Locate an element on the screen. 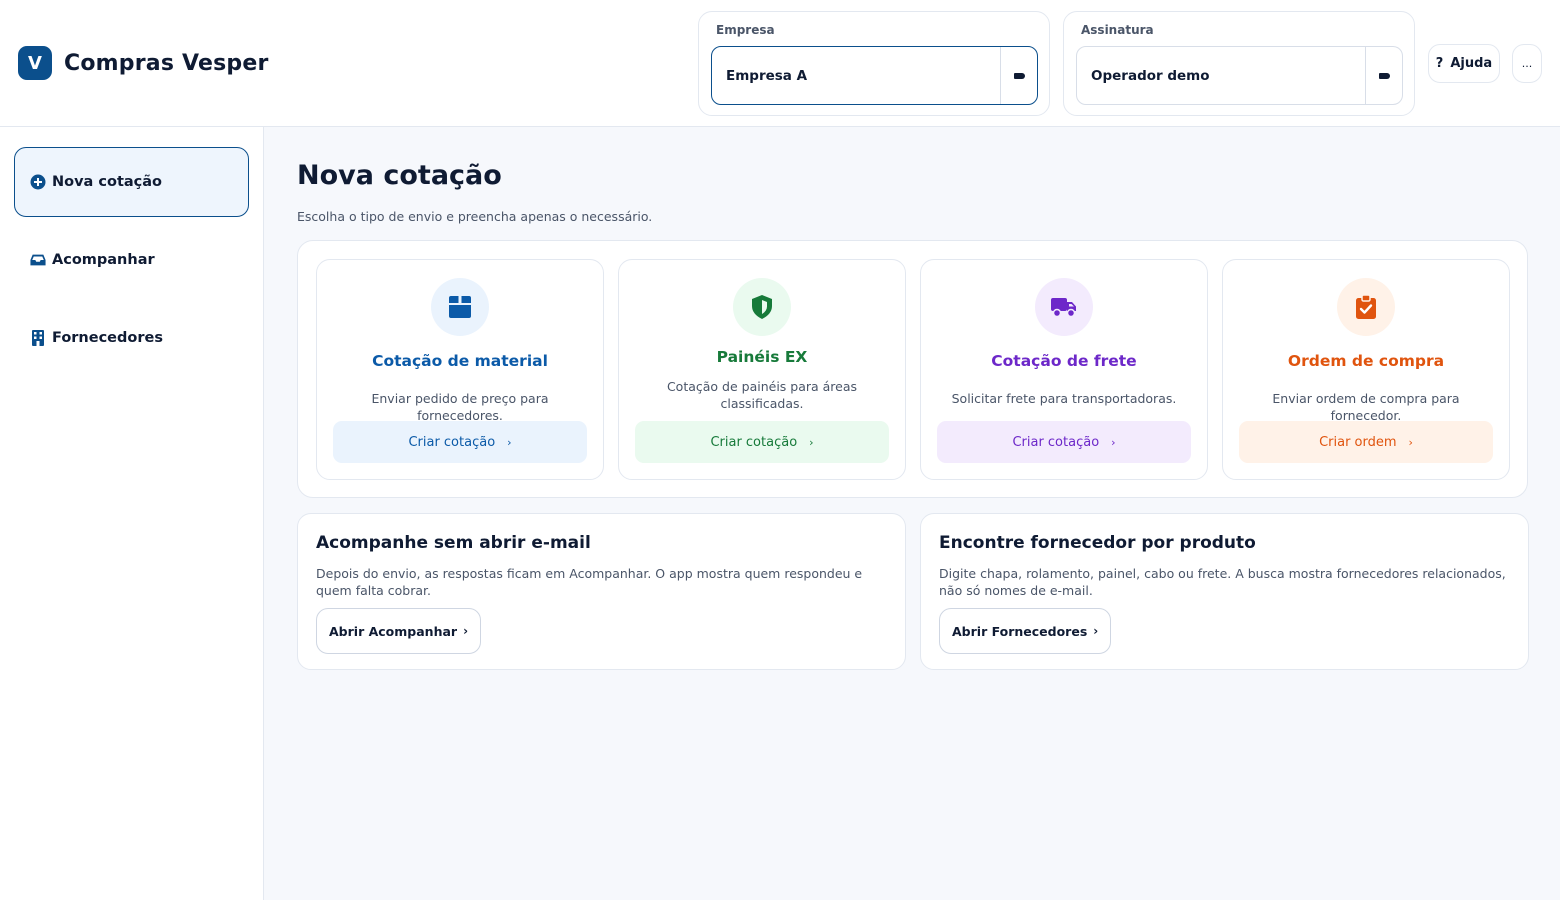 The image size is (1560, 900). brand: V Compras Vesper is located at coordinates (143, 63).